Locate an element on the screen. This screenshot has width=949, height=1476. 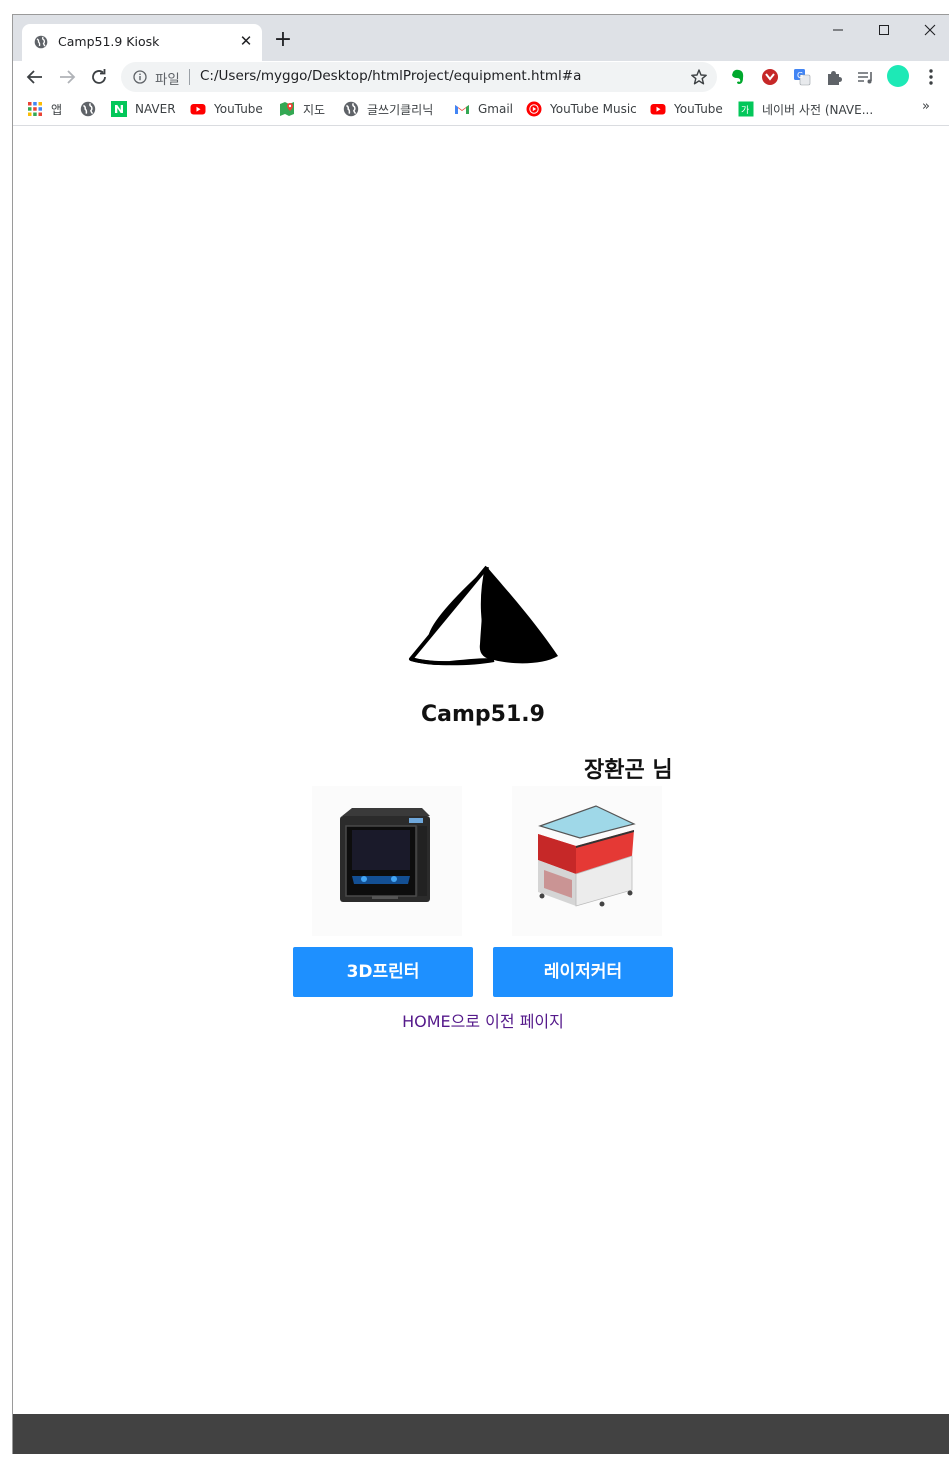
bookmark-star-icon is located at coordinates (699, 77).